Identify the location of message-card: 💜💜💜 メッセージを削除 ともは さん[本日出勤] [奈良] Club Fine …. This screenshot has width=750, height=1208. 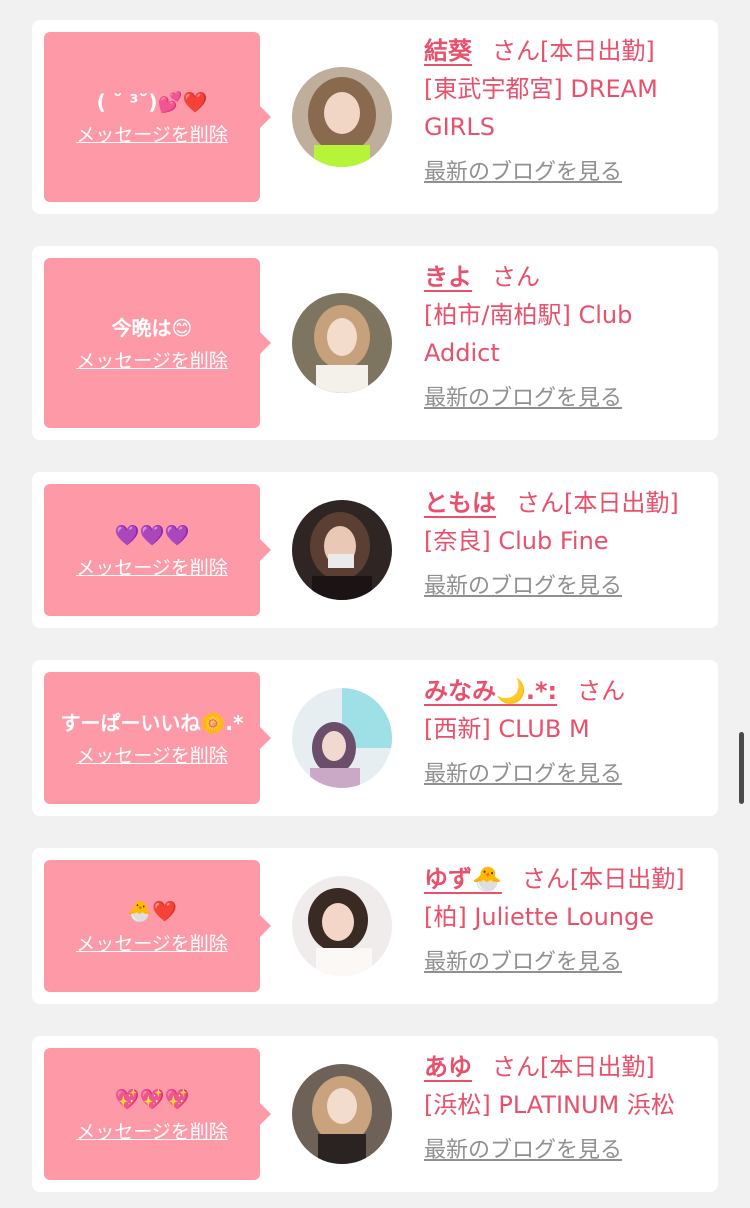
(375, 550).